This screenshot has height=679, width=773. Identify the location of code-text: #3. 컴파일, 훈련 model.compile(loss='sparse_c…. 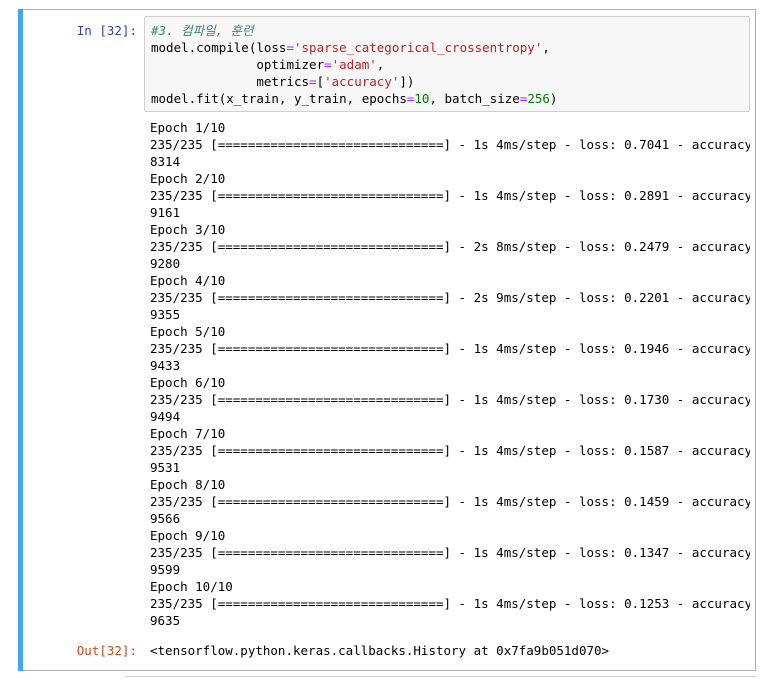
(354, 64).